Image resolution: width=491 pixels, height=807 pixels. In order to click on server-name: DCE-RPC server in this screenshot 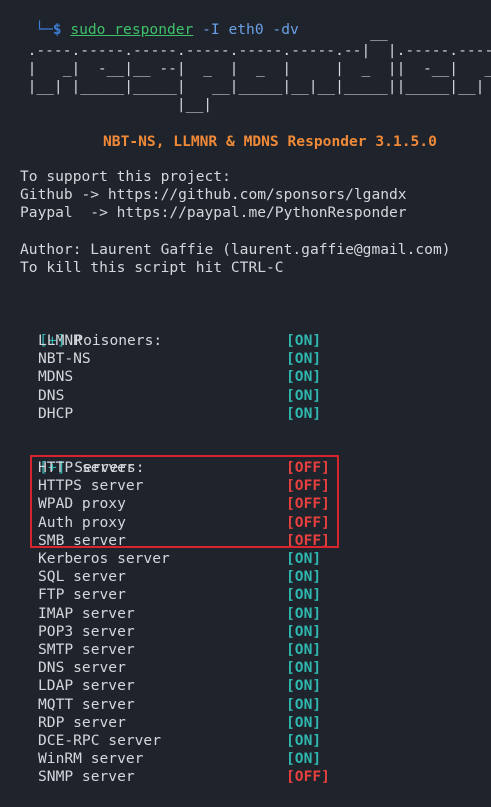, I will do `click(100, 740)`.